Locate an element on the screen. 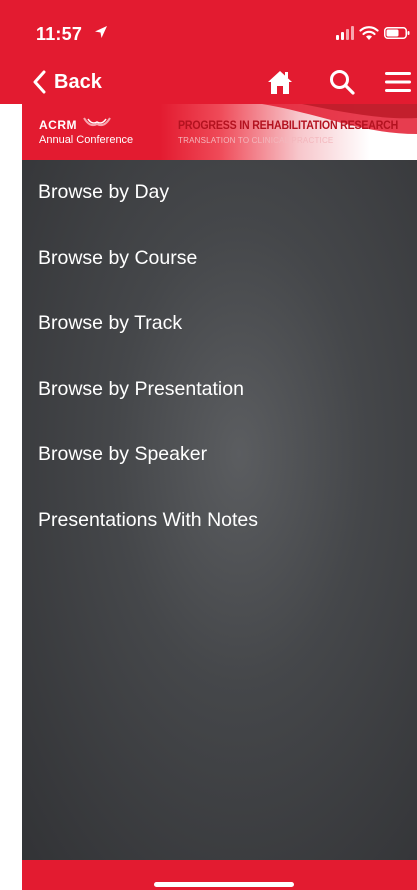 Image resolution: width=417 pixels, height=890 pixels. menu-item-label: Browse by Course is located at coordinates (118, 257).